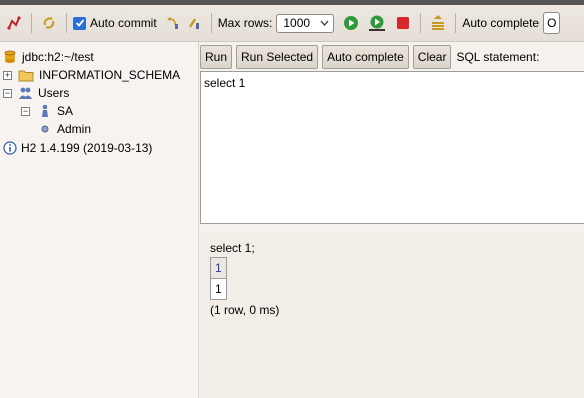 Image resolution: width=584 pixels, height=398 pixels. Describe the element at coordinates (216, 57) in the screenshot. I see `run-button: Run` at that location.